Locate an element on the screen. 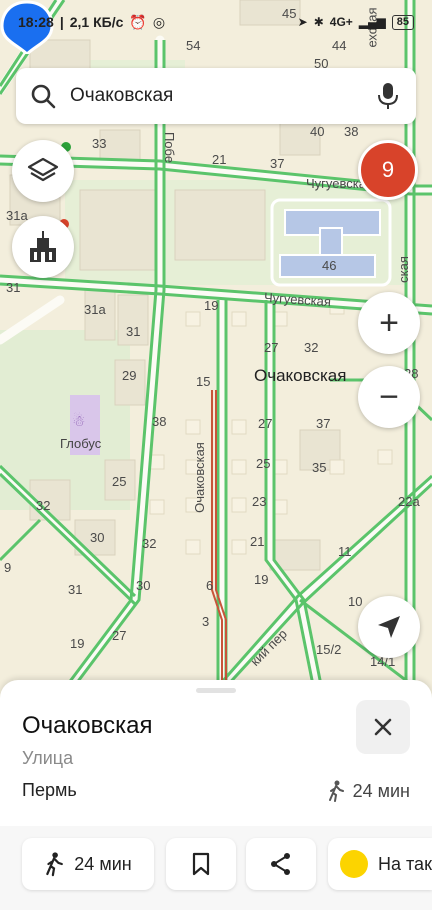 The width and height of the screenshot is (432, 910). zoom-in-button: + is located at coordinates (389, 323).